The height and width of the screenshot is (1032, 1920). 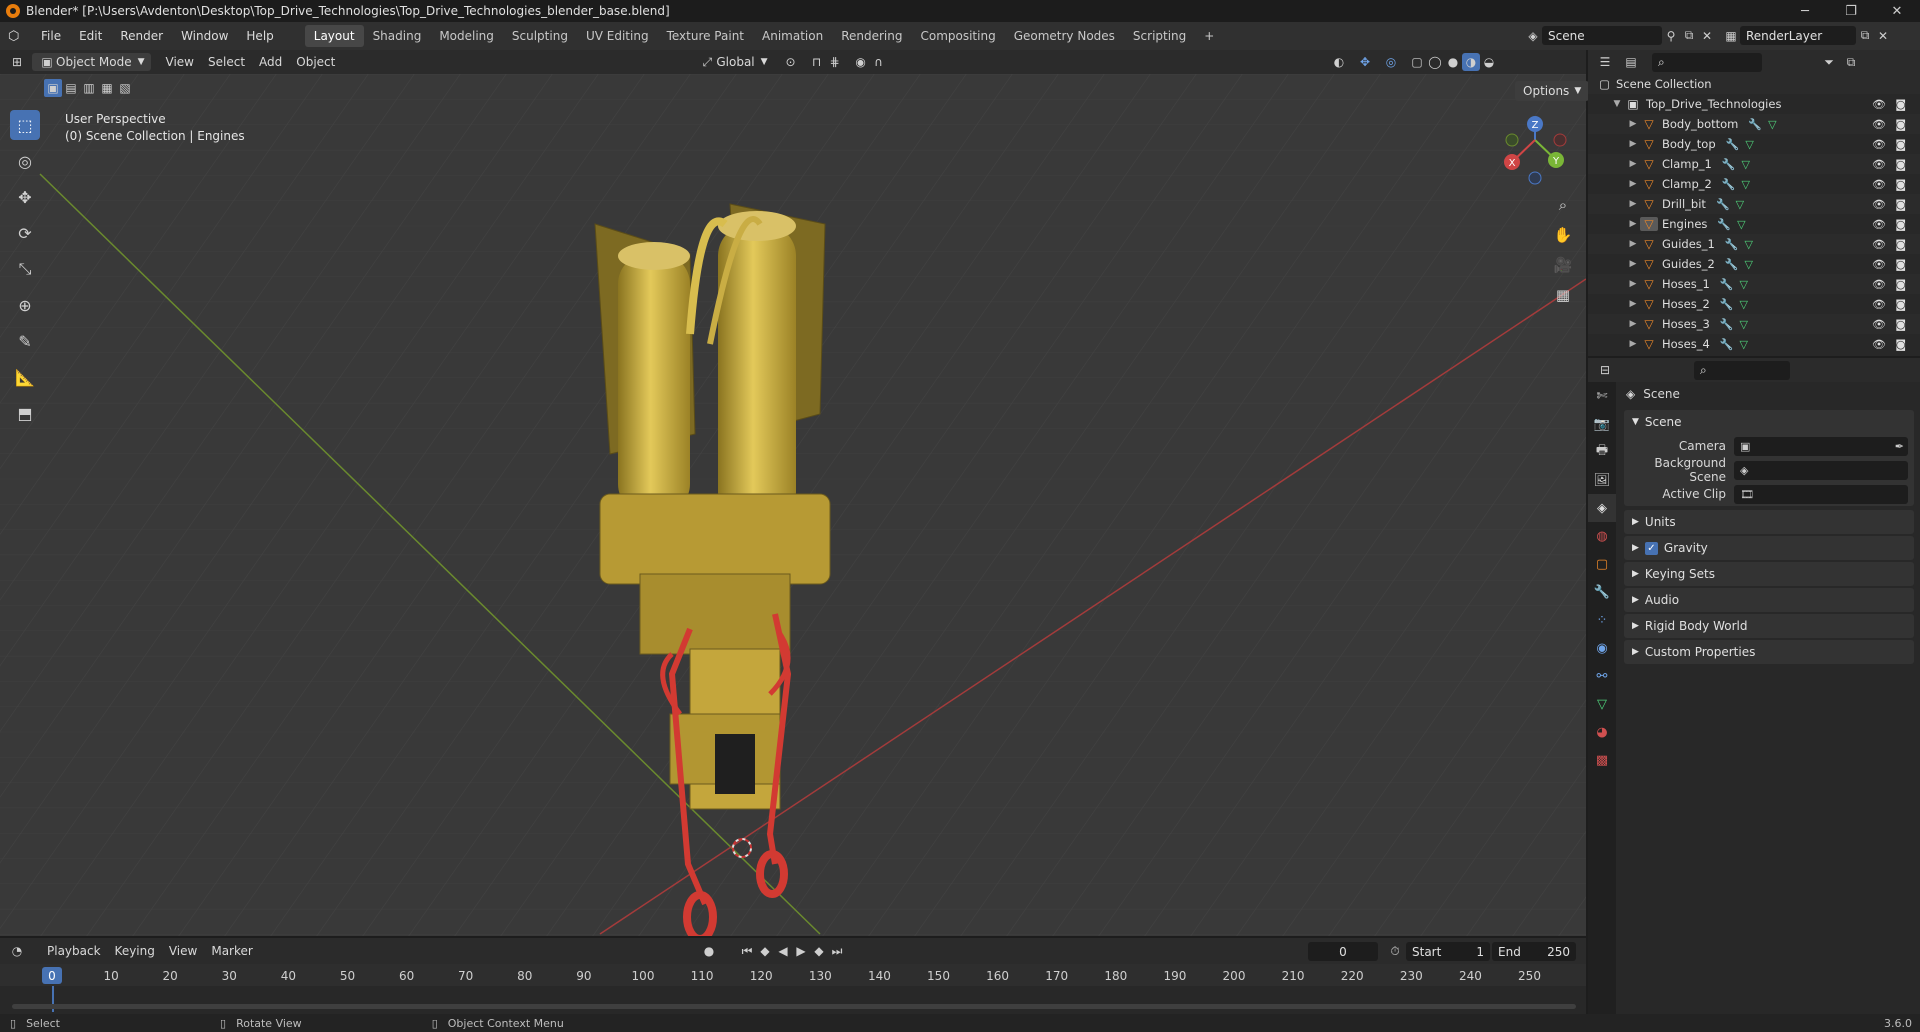 What do you see at coordinates (1395, 952) in the screenshot?
I see `stopwatch-icon: ⏱` at bounding box center [1395, 952].